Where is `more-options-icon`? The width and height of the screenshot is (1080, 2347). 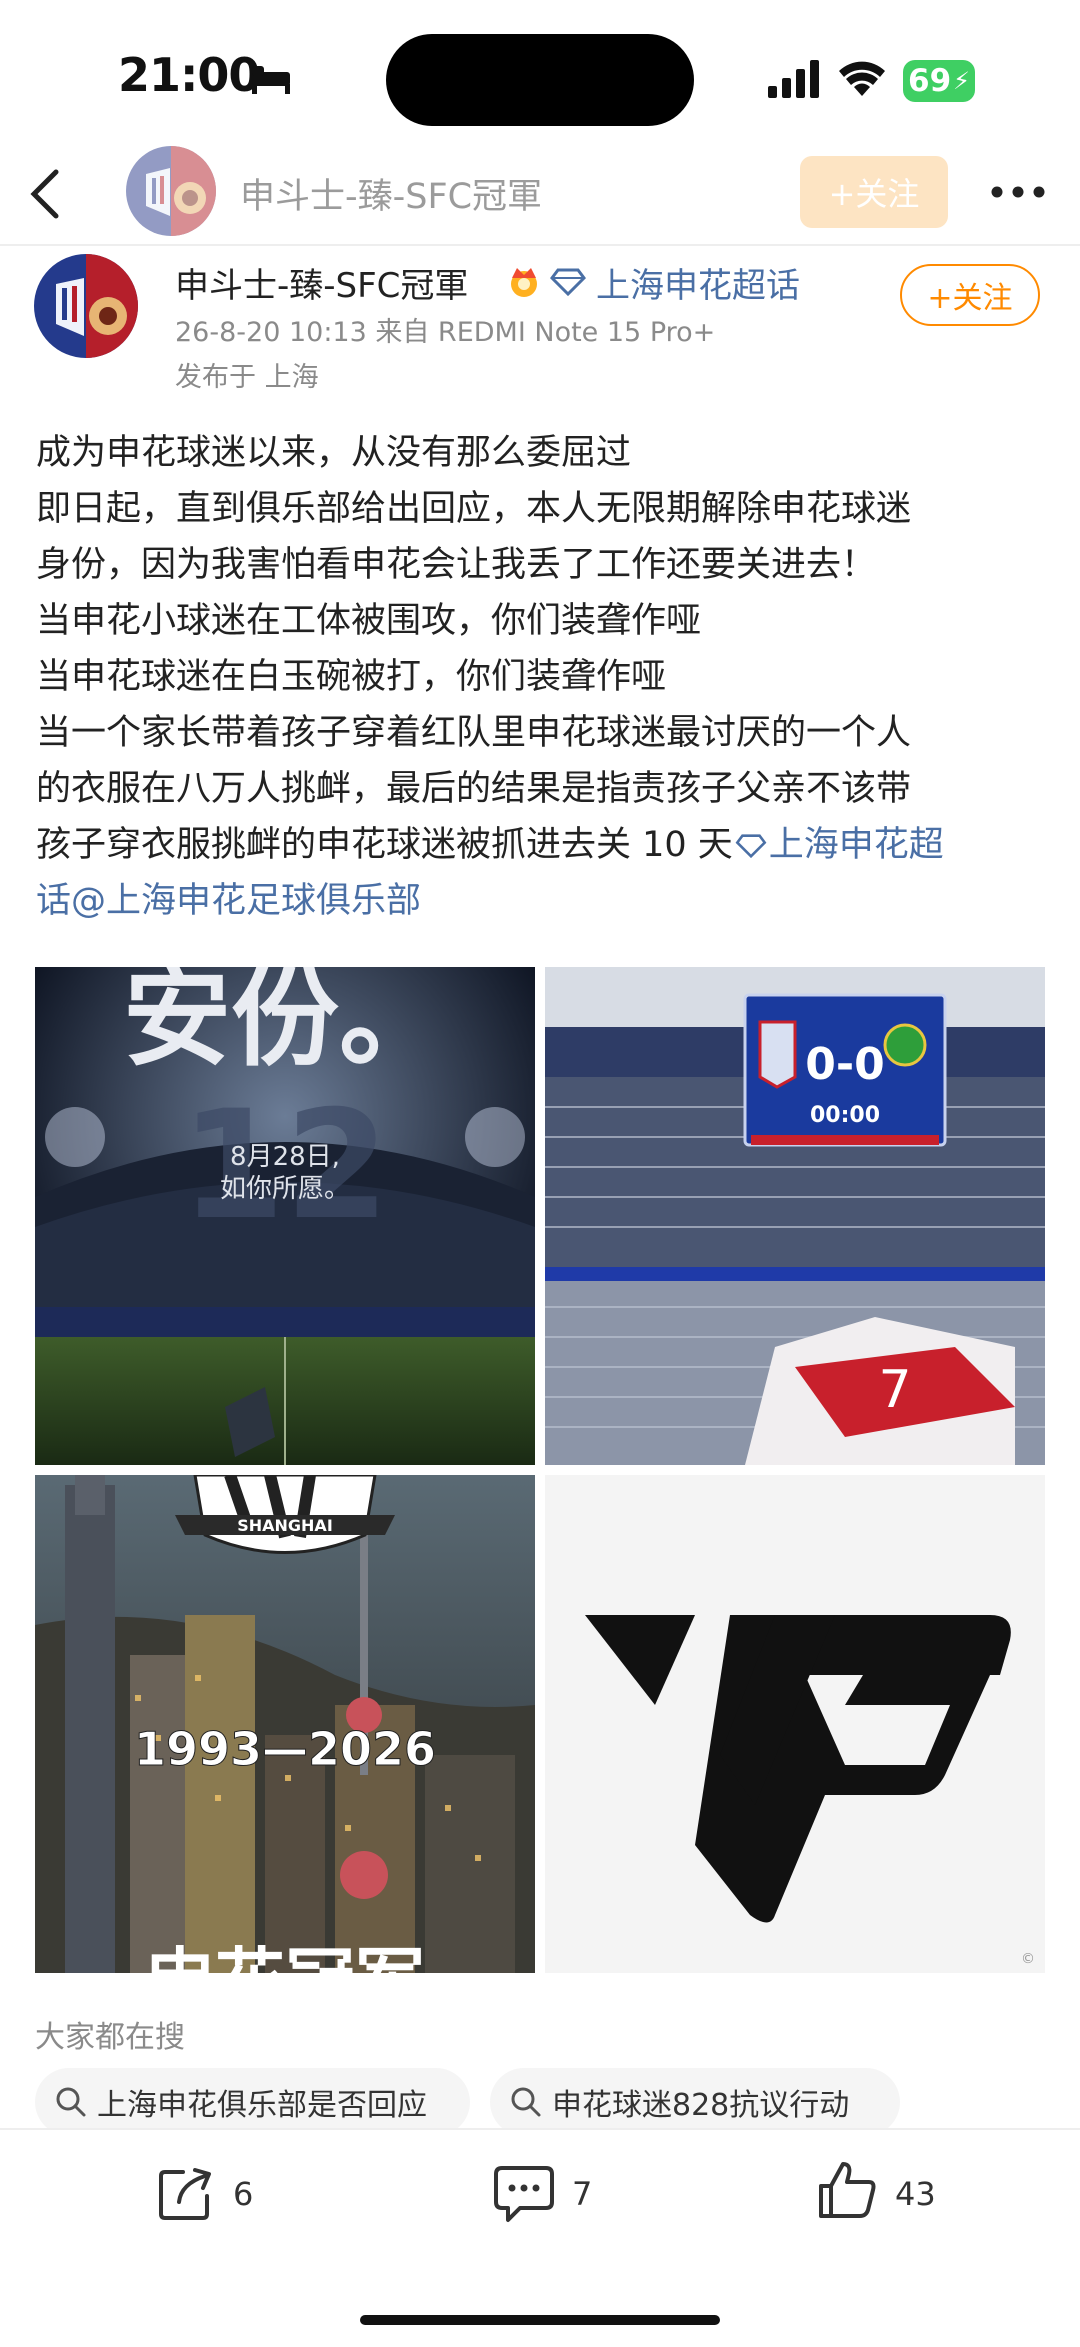 more-options-icon is located at coordinates (1018, 193).